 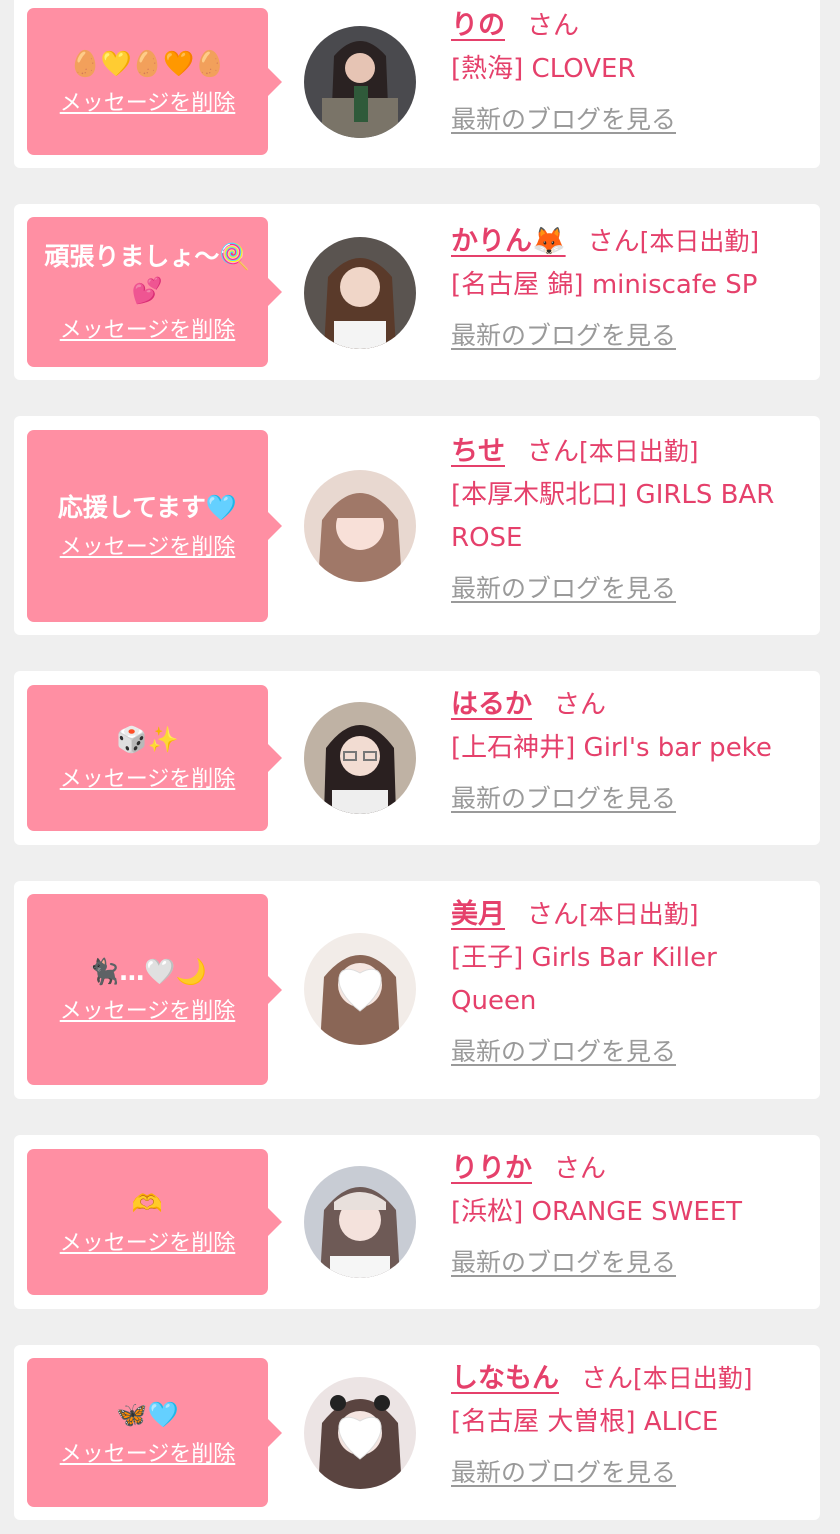 I want to click on message-text: 応援してます🩵, so click(x=147, y=507).